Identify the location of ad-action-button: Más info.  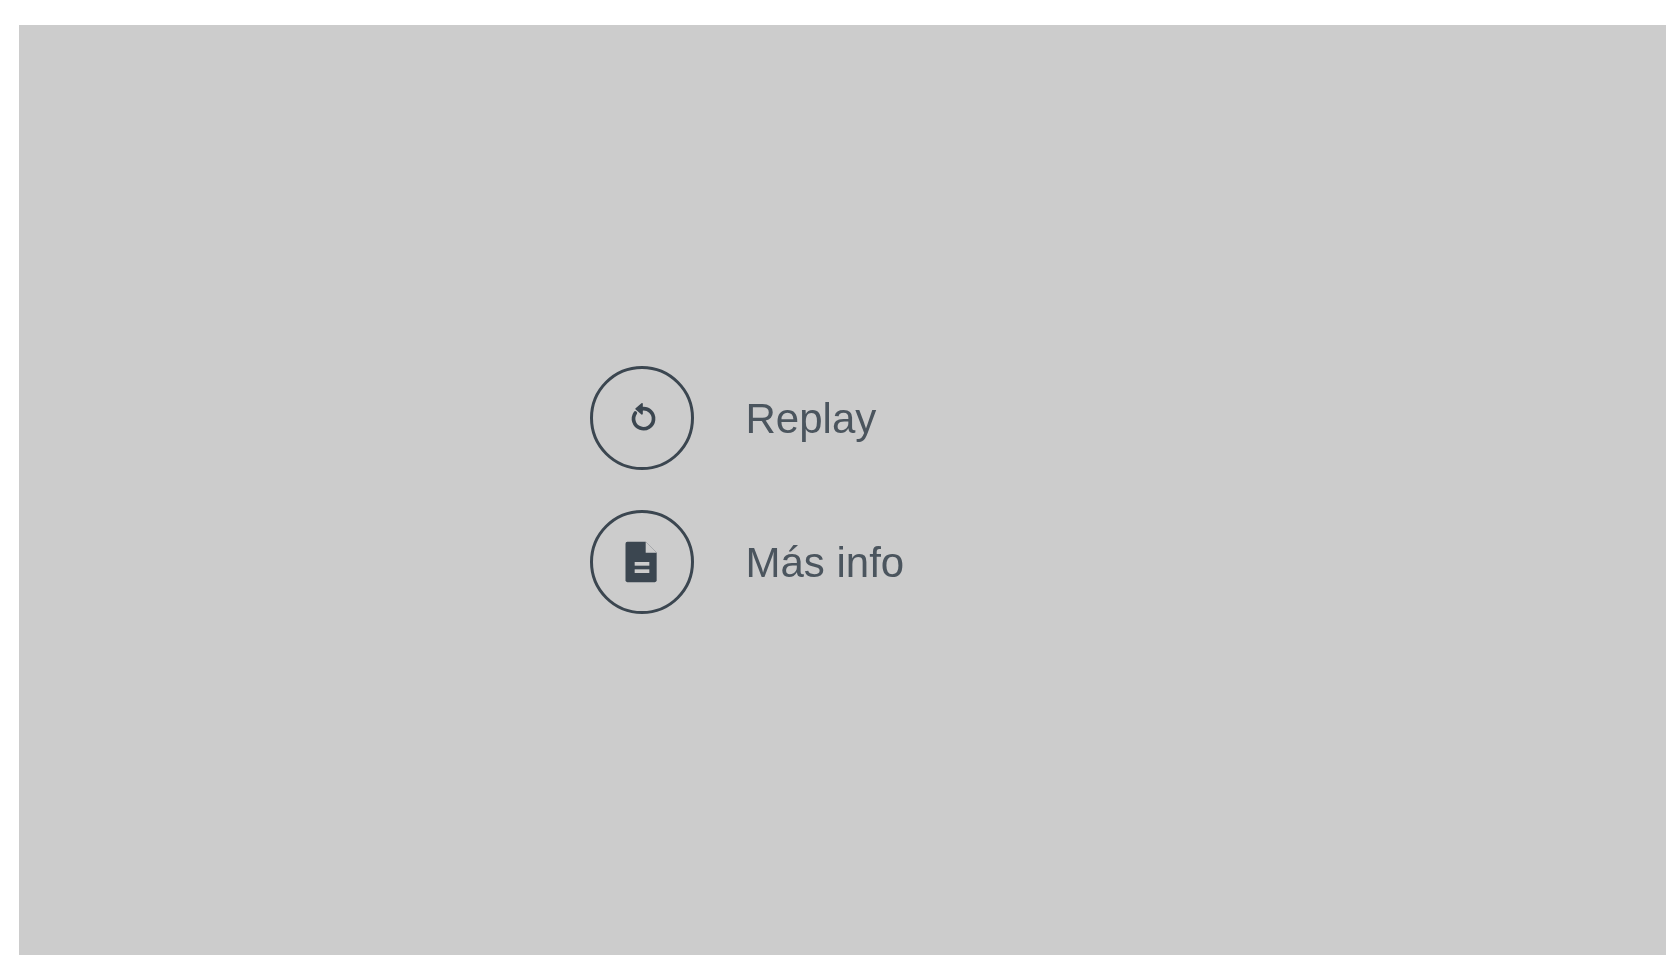
(757, 562).